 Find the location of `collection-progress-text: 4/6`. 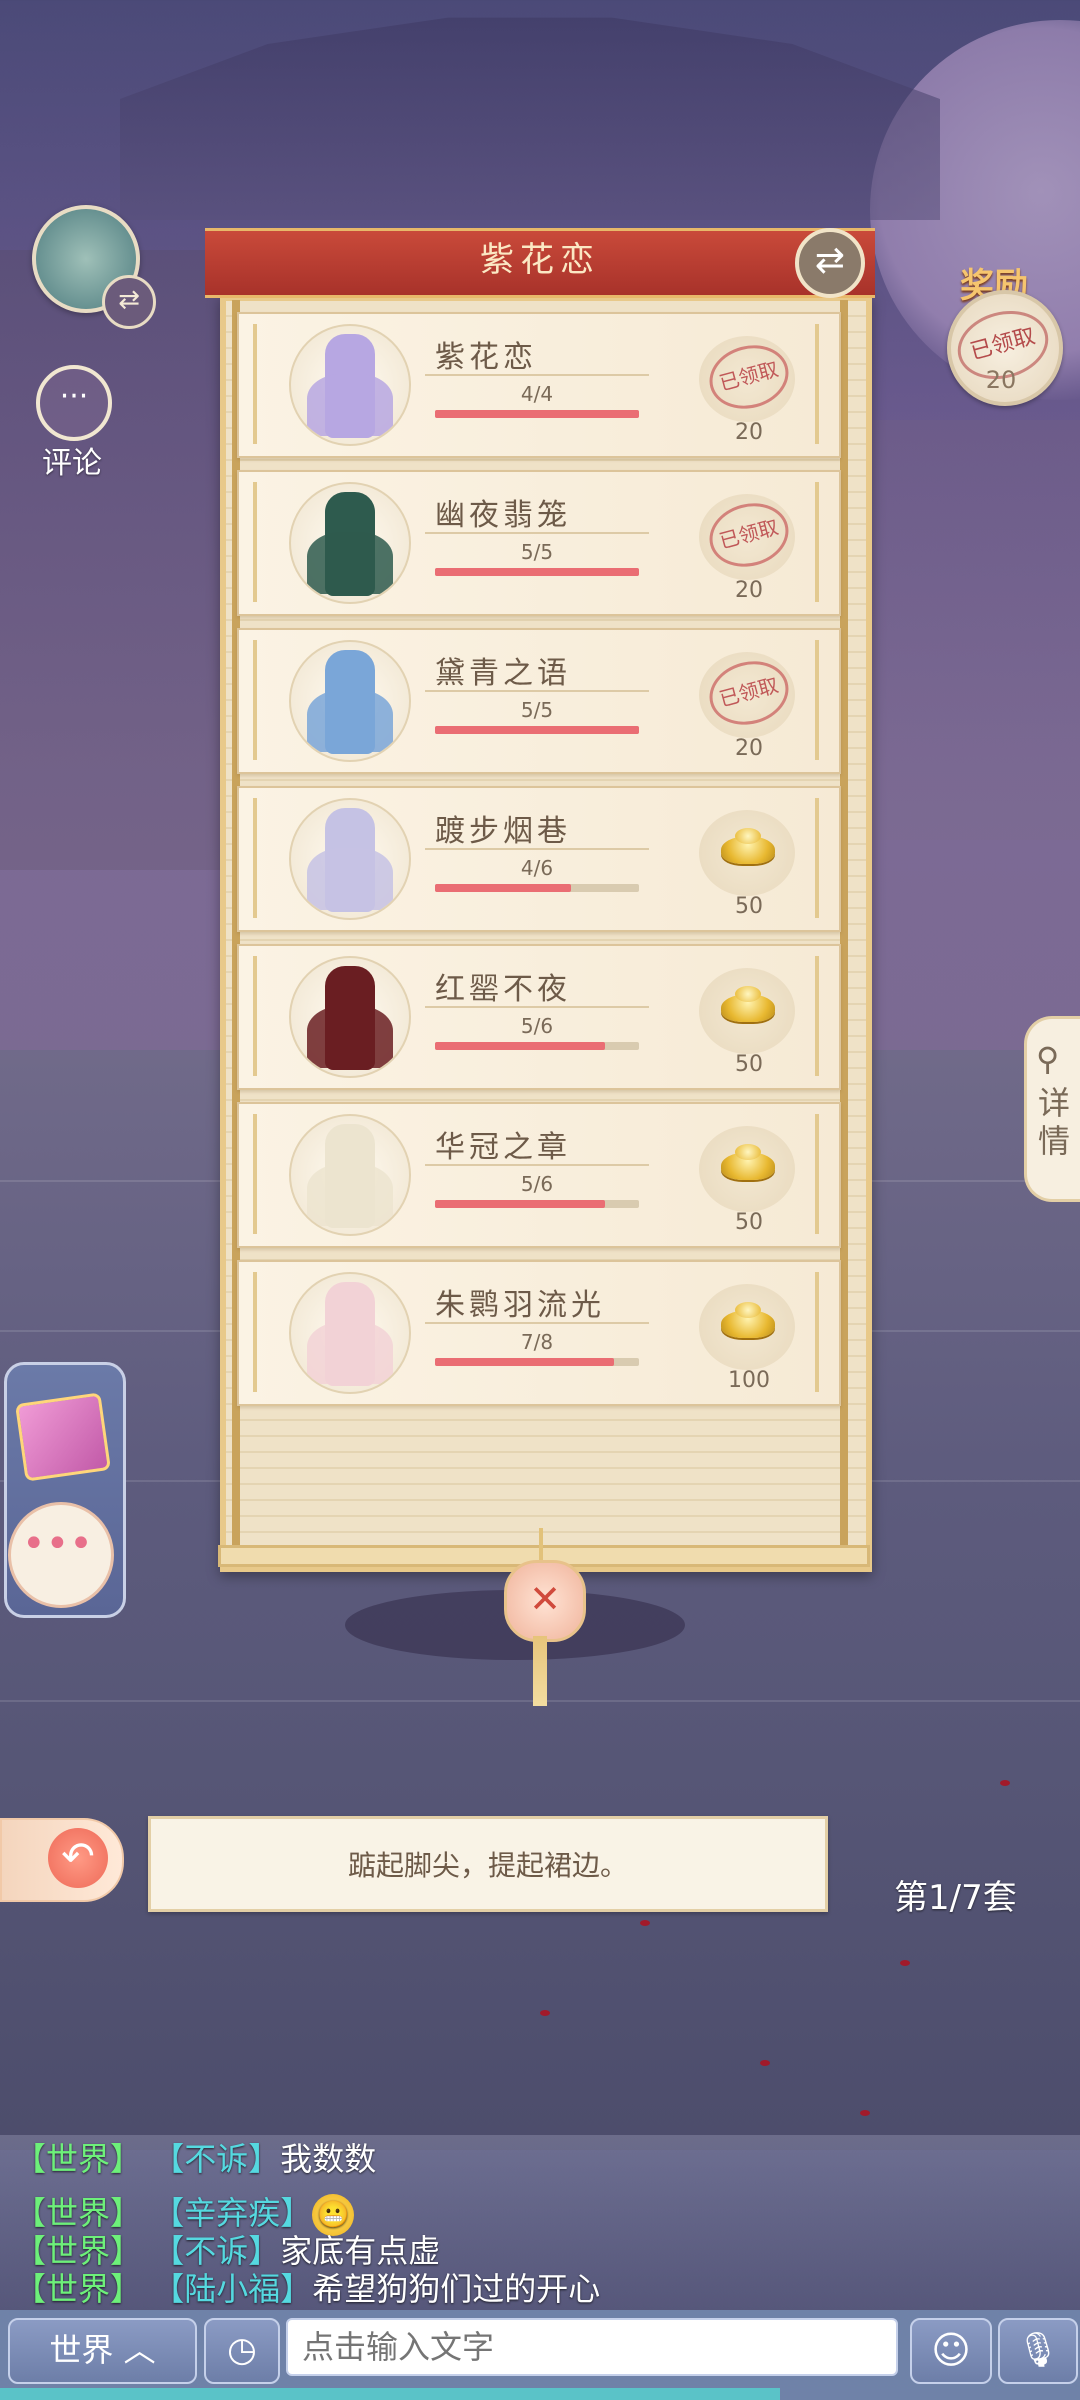

collection-progress-text: 4/6 is located at coordinates (537, 868).